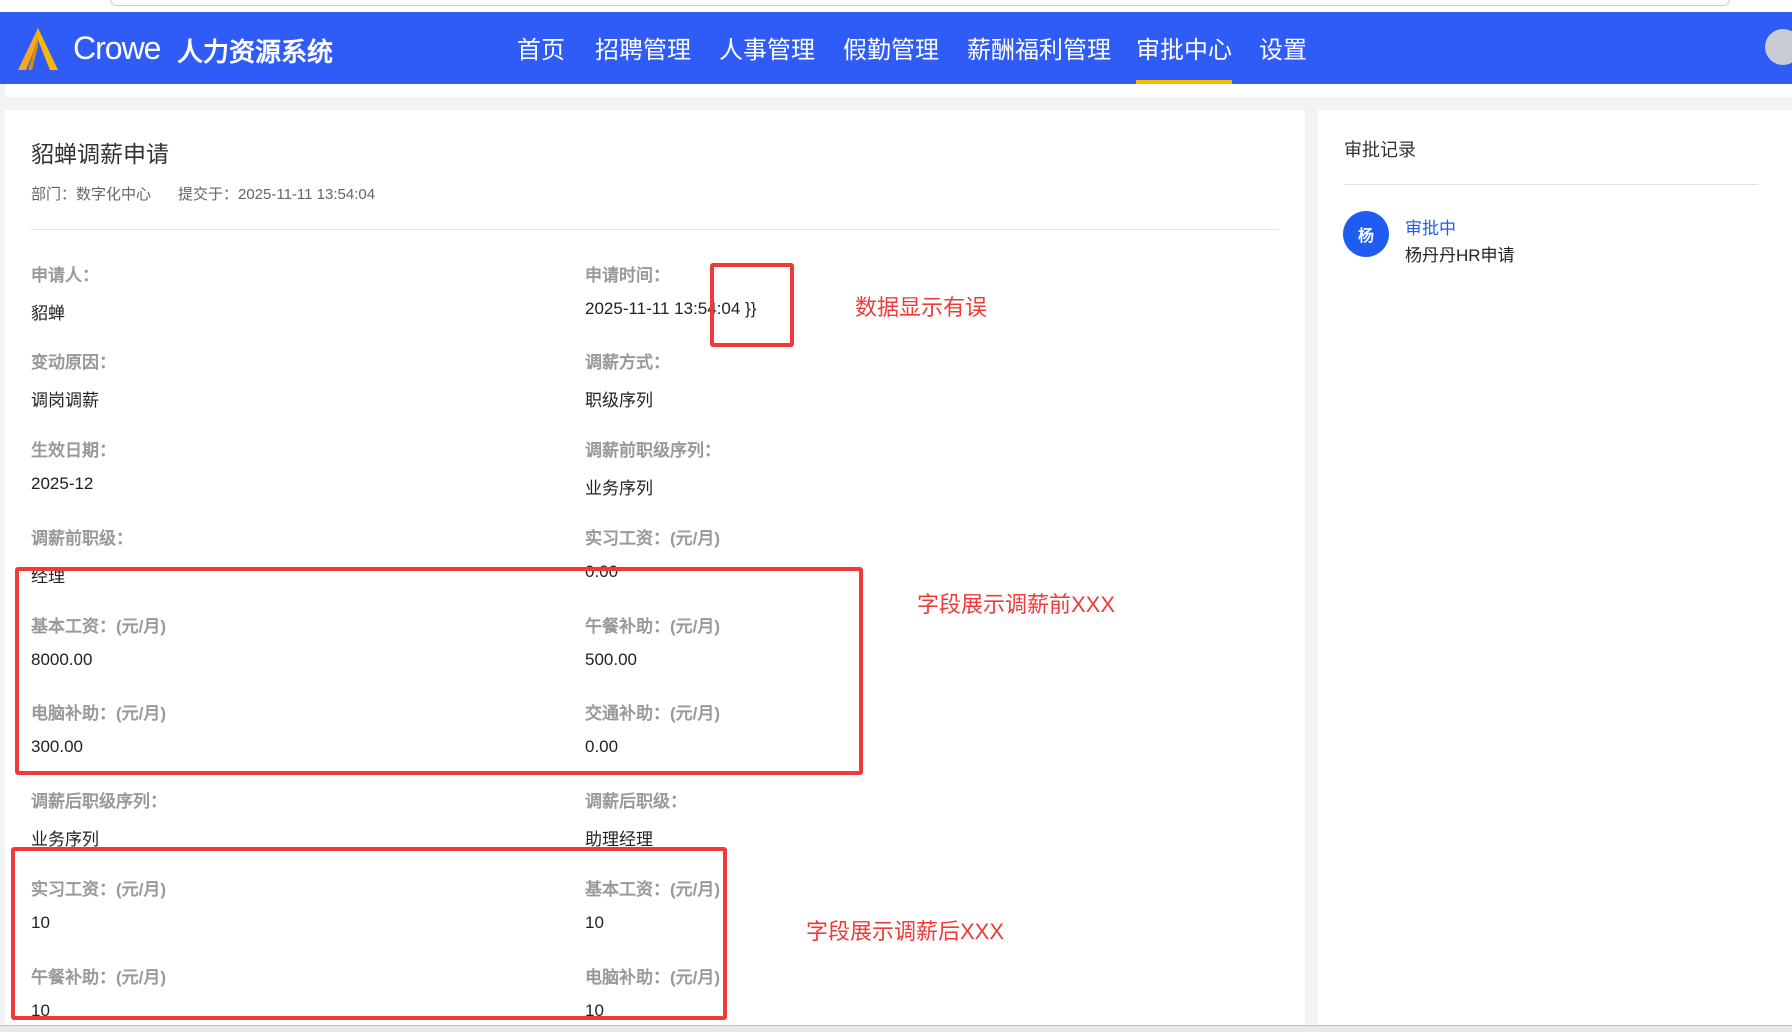 The image size is (1792, 1032). I want to click on field-value: 业务序列, so click(619, 488).